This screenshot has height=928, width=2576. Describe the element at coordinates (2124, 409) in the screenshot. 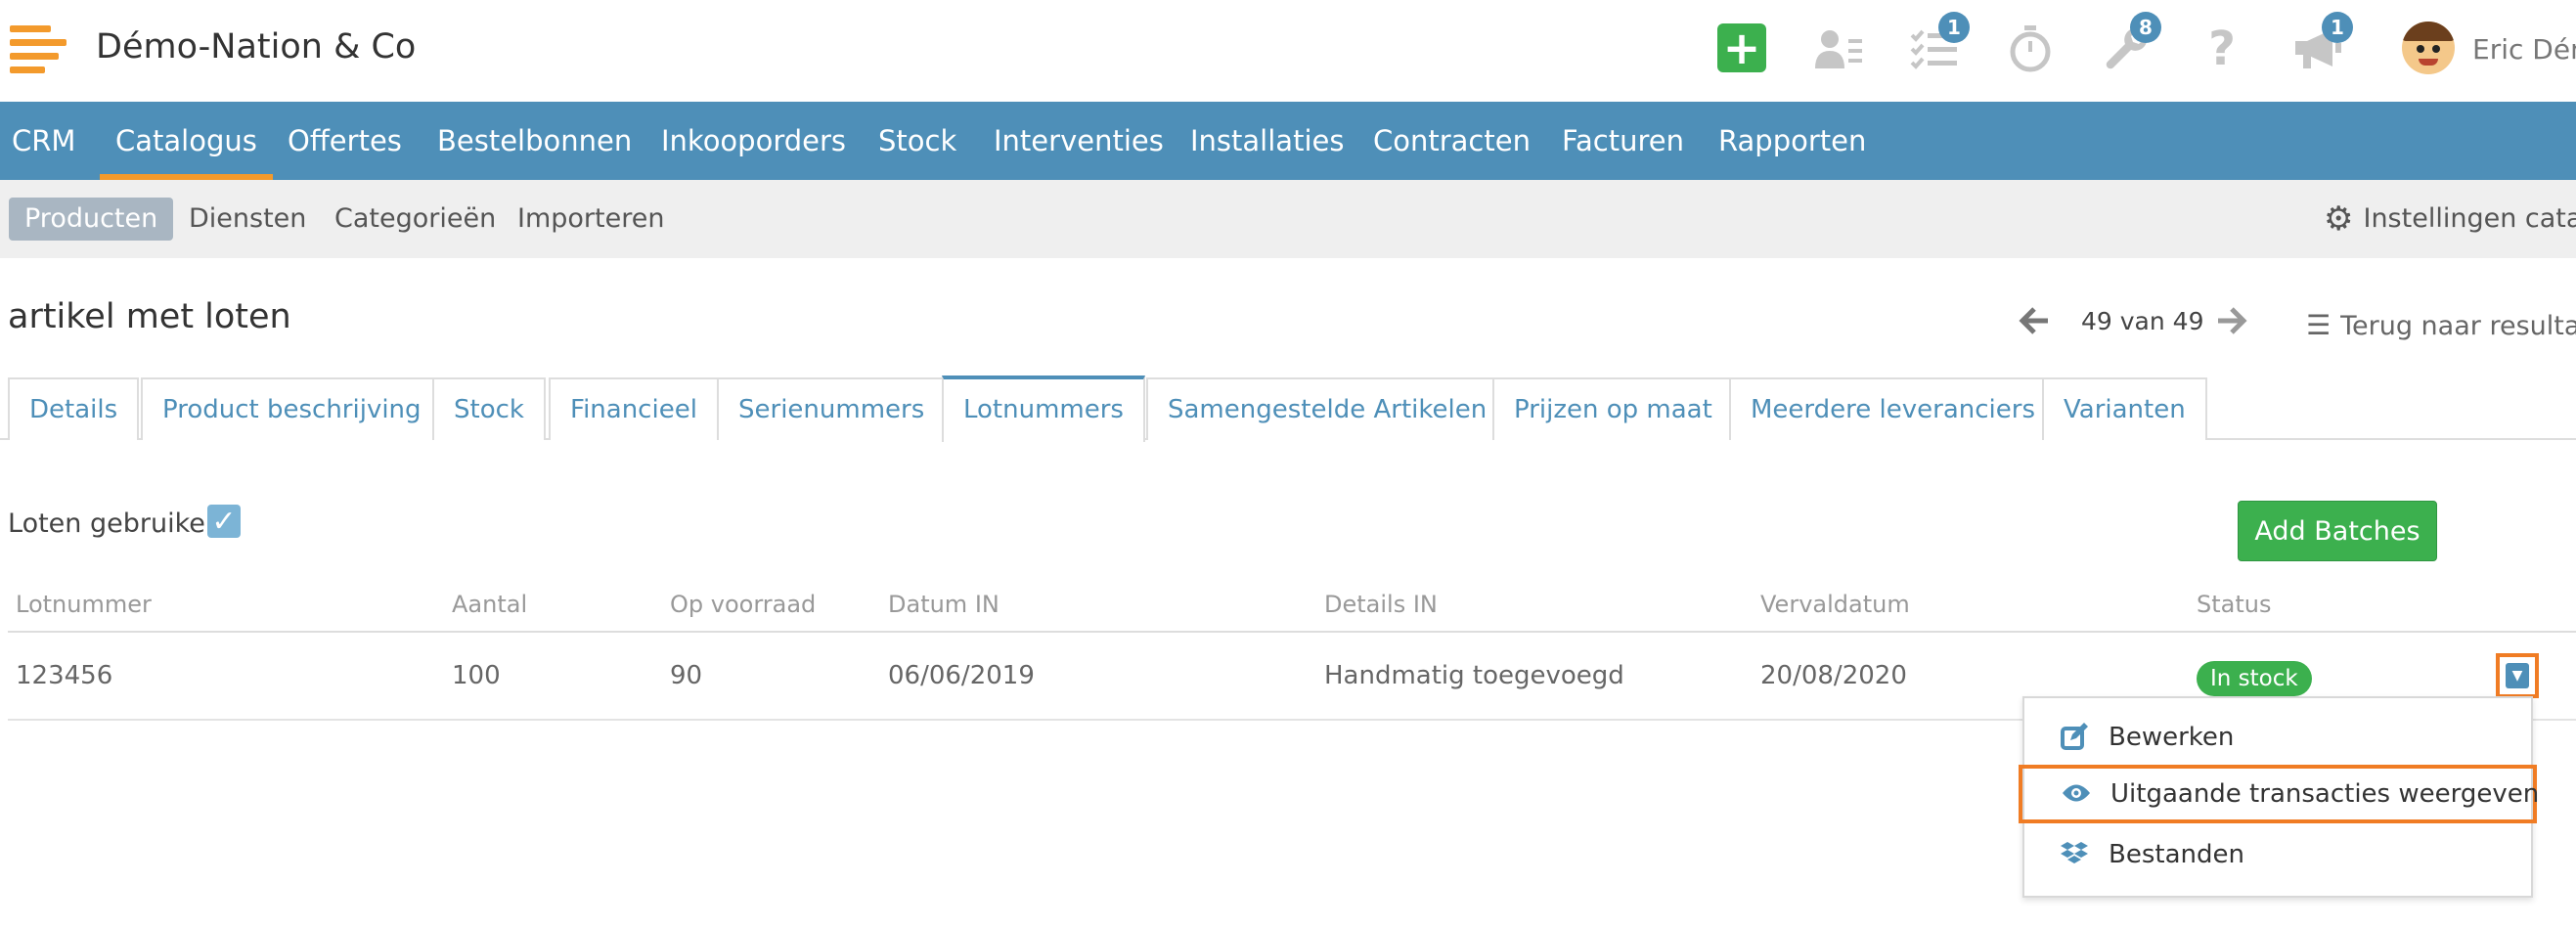

I see `tab-varianten: Varianten` at that location.